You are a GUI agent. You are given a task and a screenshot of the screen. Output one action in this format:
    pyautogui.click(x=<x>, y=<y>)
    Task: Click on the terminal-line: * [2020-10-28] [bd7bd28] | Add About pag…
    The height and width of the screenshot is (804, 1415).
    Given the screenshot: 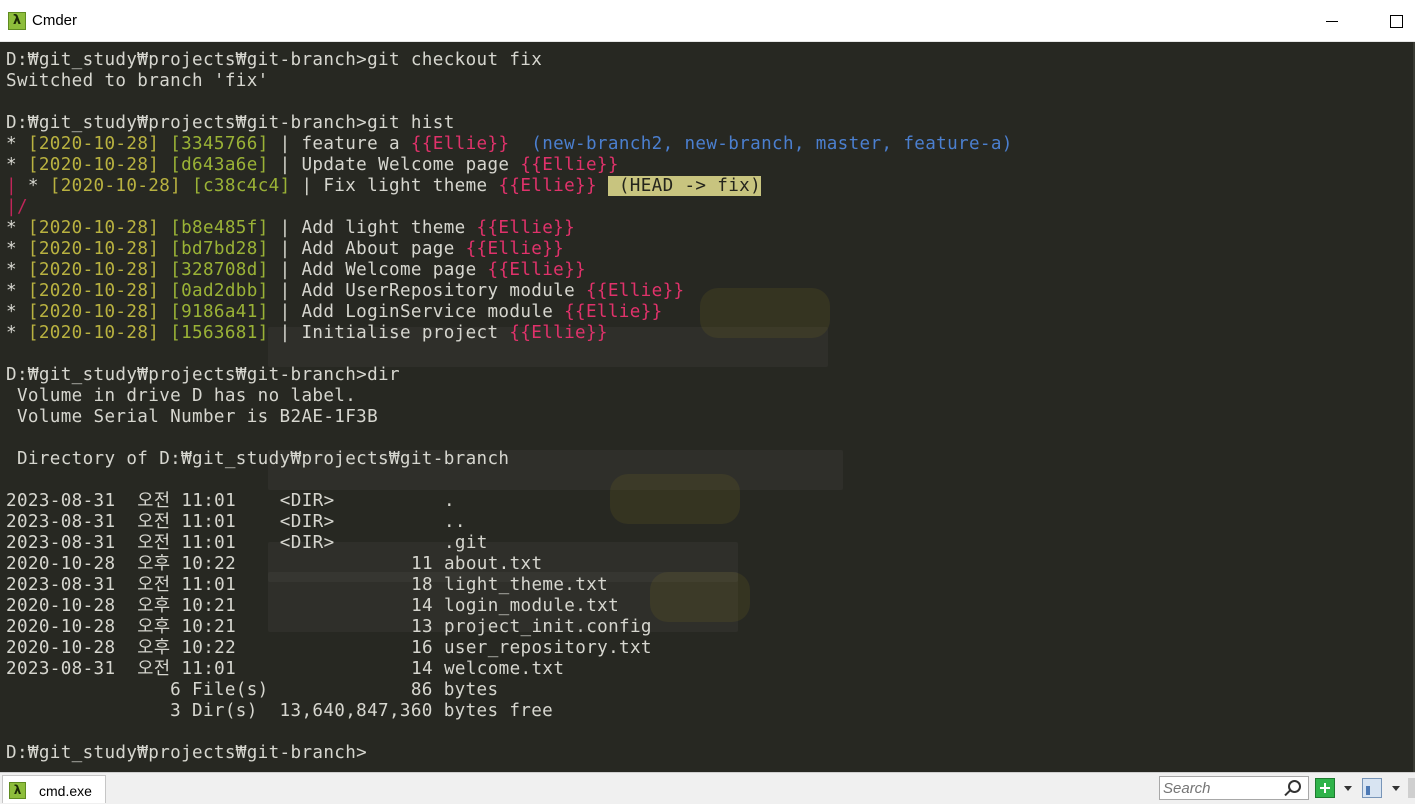 What is the action you would take?
    pyautogui.click(x=509, y=249)
    